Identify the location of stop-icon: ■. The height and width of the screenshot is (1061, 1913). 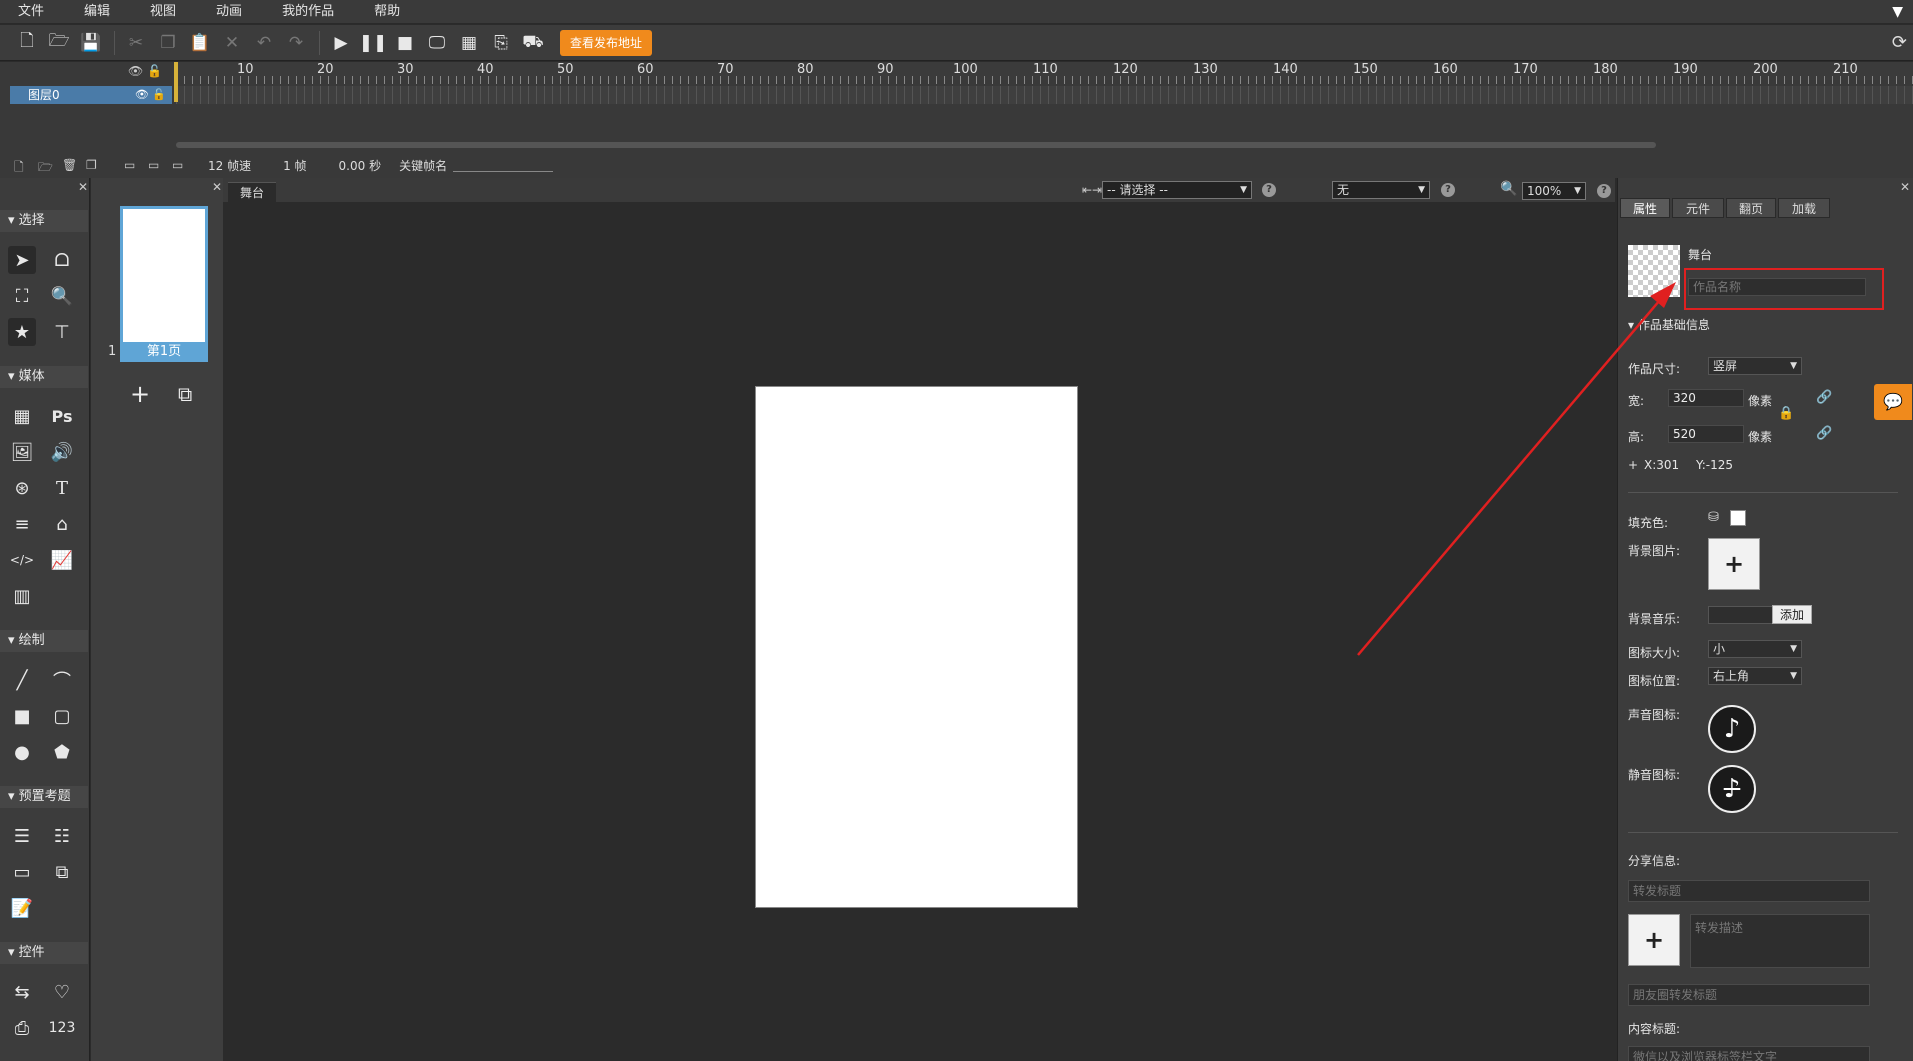
(405, 43).